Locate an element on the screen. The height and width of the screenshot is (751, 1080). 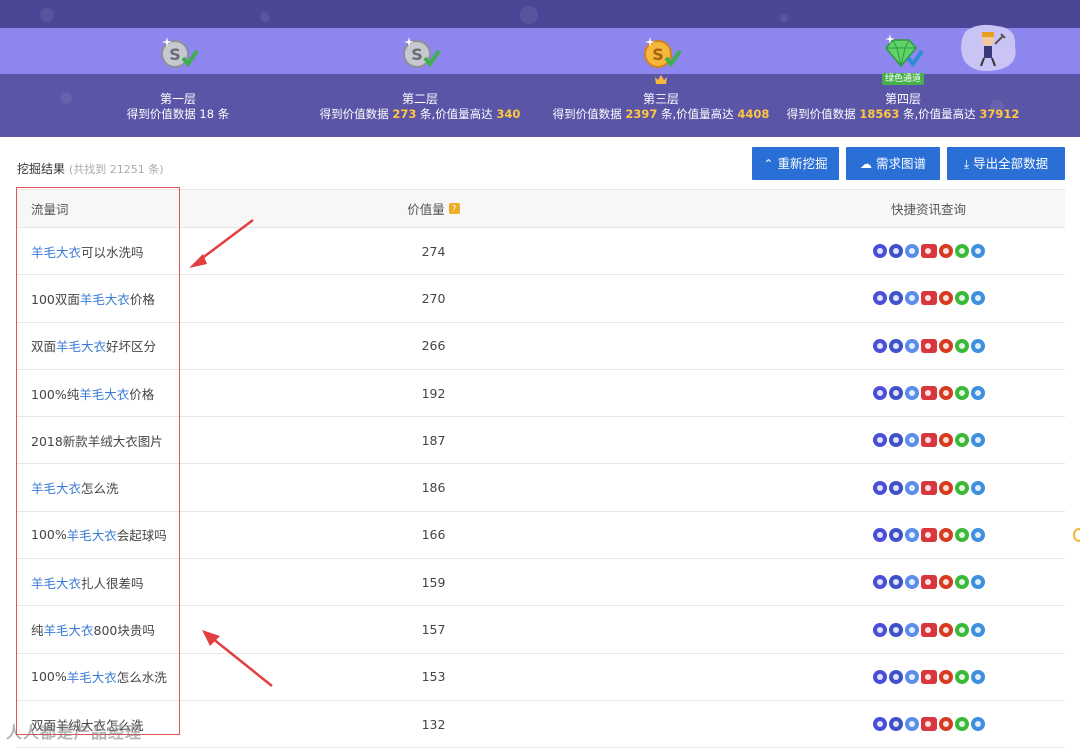
keyword-cell: 100% 羊毛大衣 会起球吗 is located at coordinates (116, 535).